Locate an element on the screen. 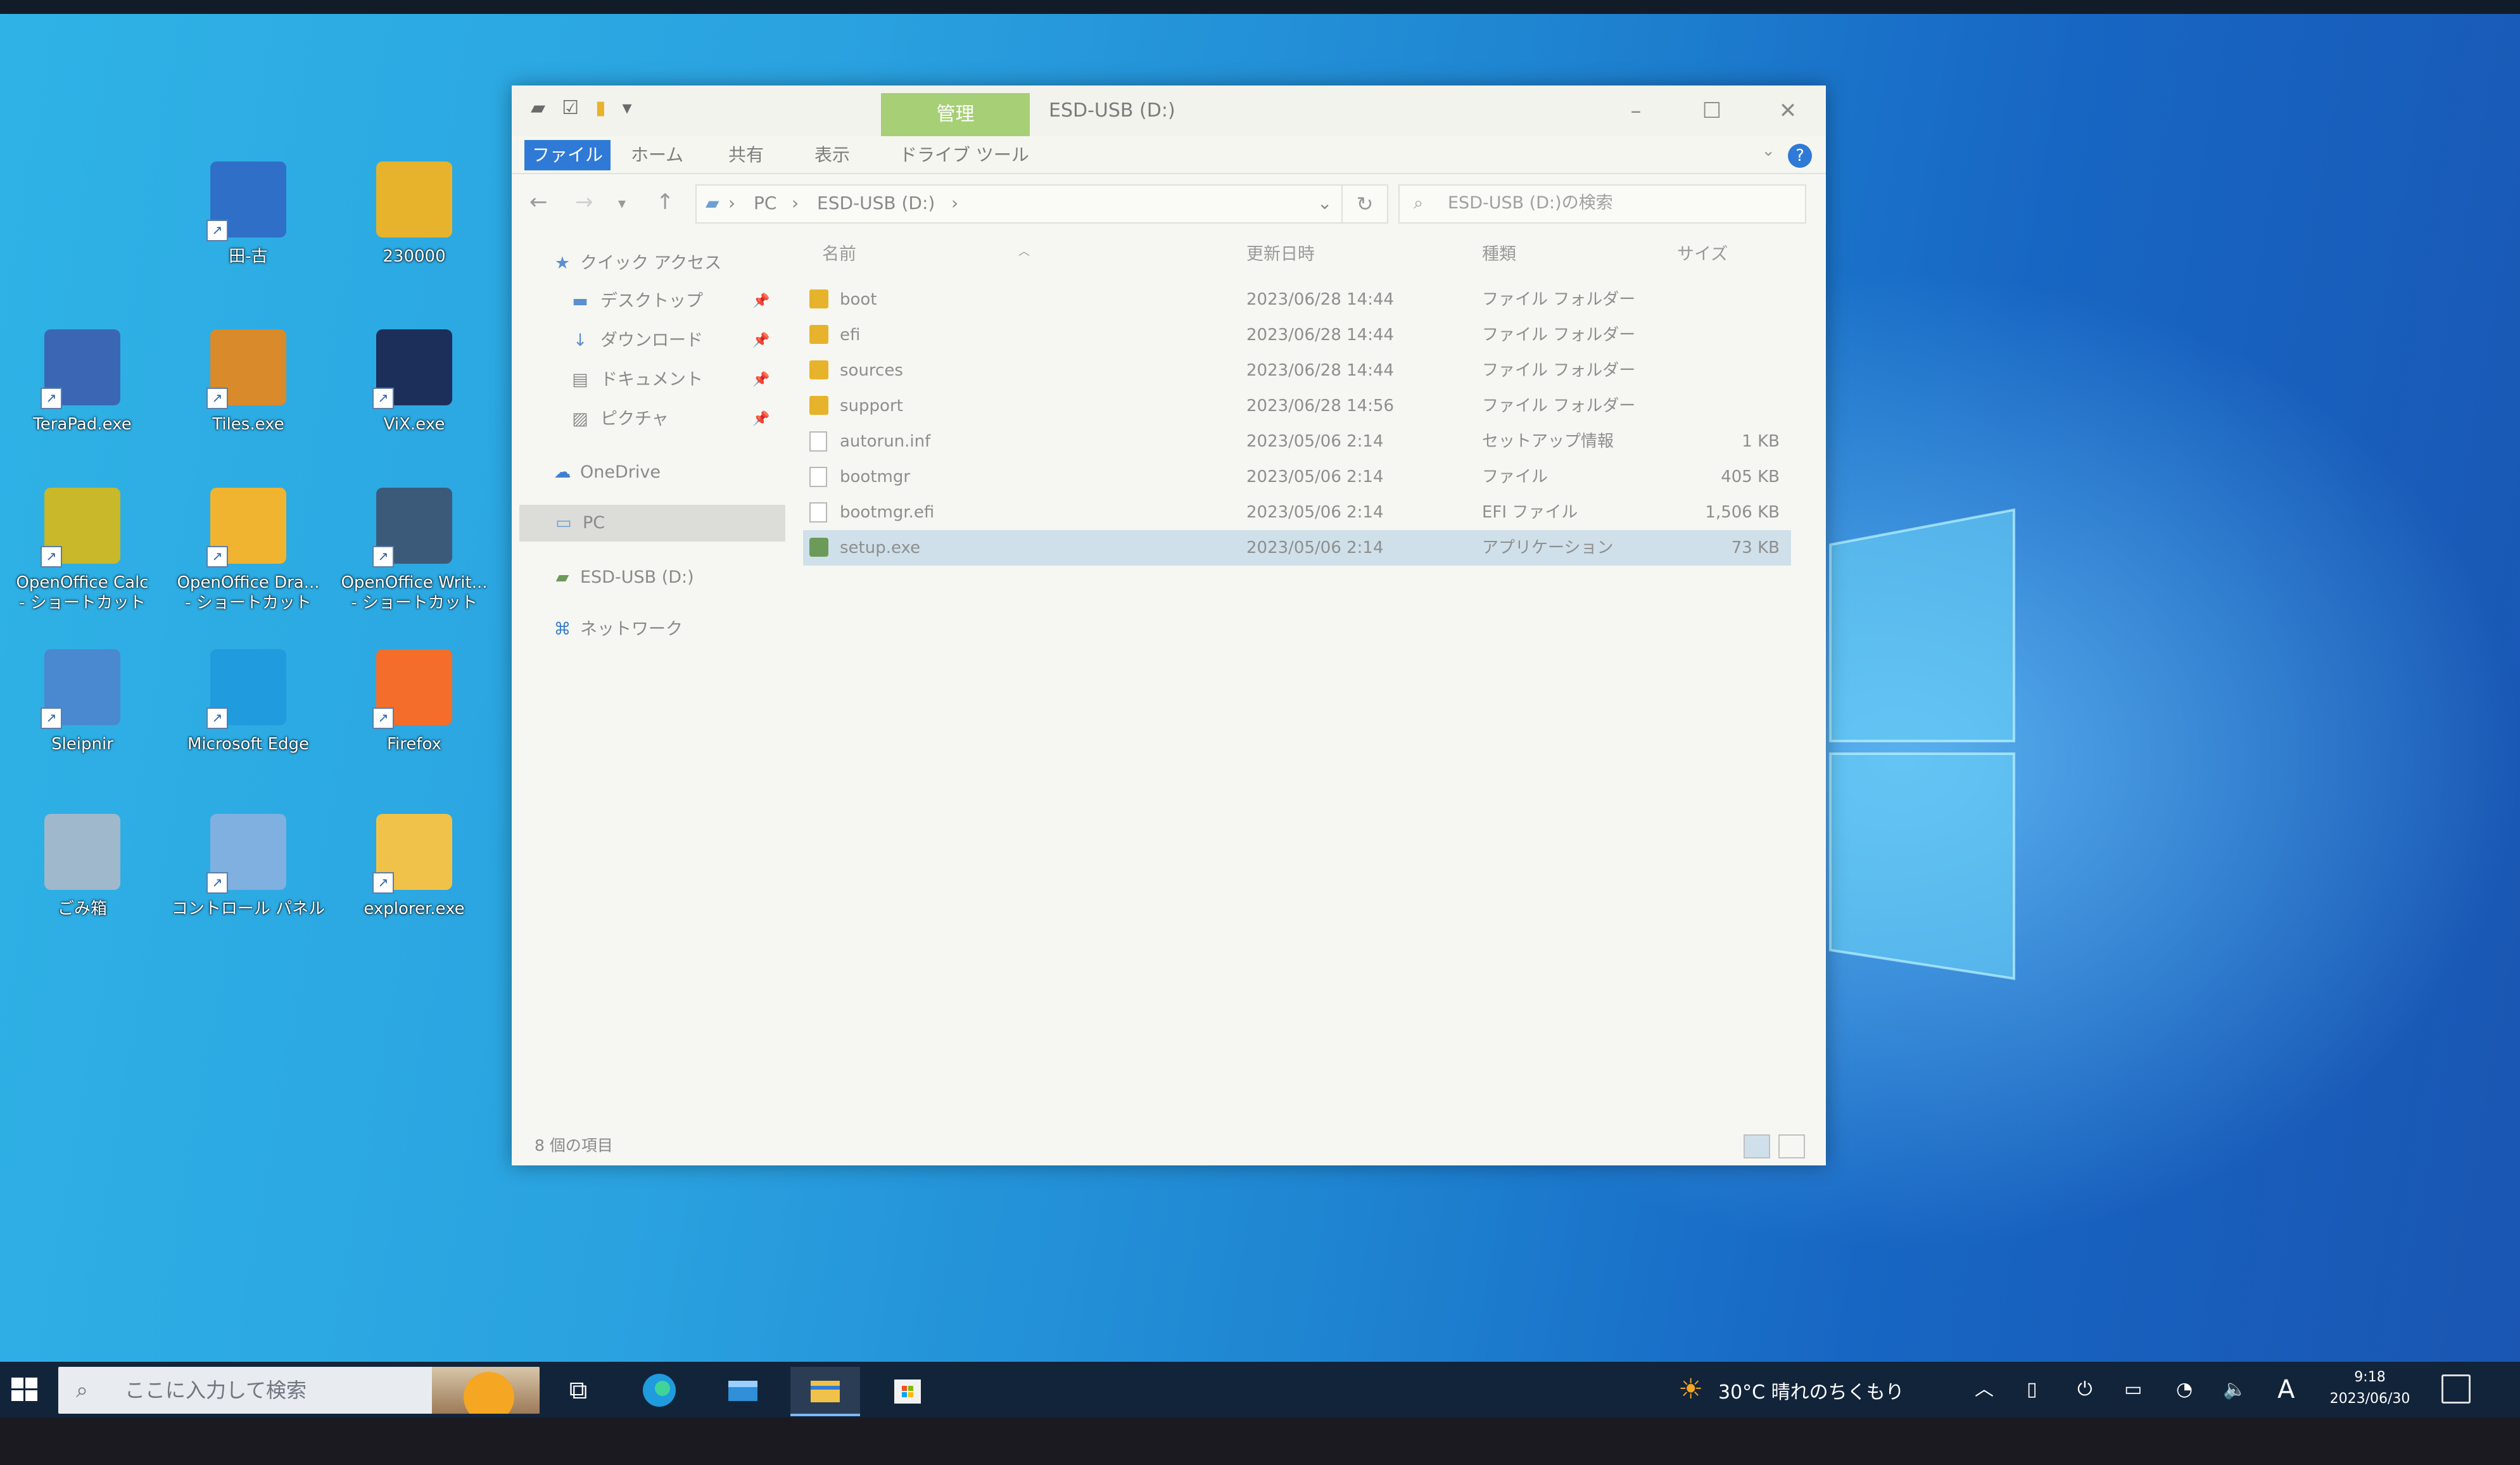 This screenshot has width=2520, height=1465. nav-downloads: ↓ ダウンロード 📌 is located at coordinates (645, 340).